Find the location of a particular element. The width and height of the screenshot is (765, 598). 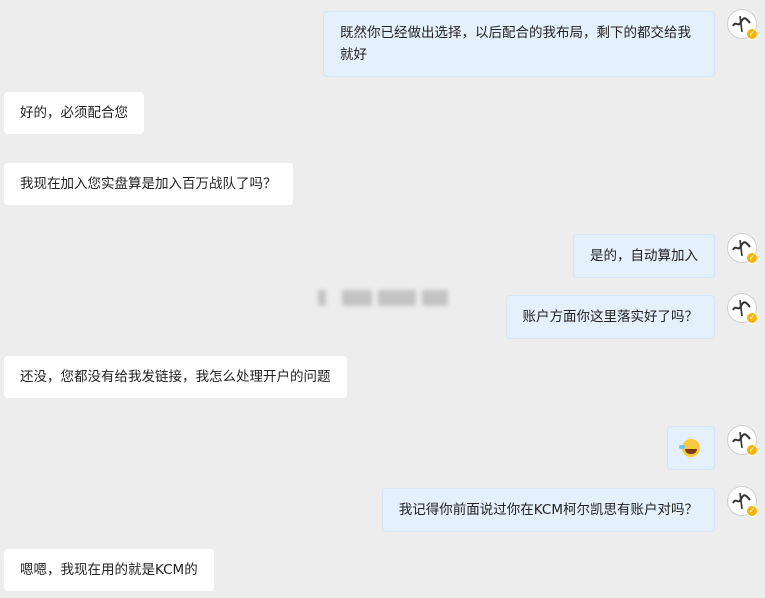

message-text: 是的，自动算加入 is located at coordinates (644, 256).